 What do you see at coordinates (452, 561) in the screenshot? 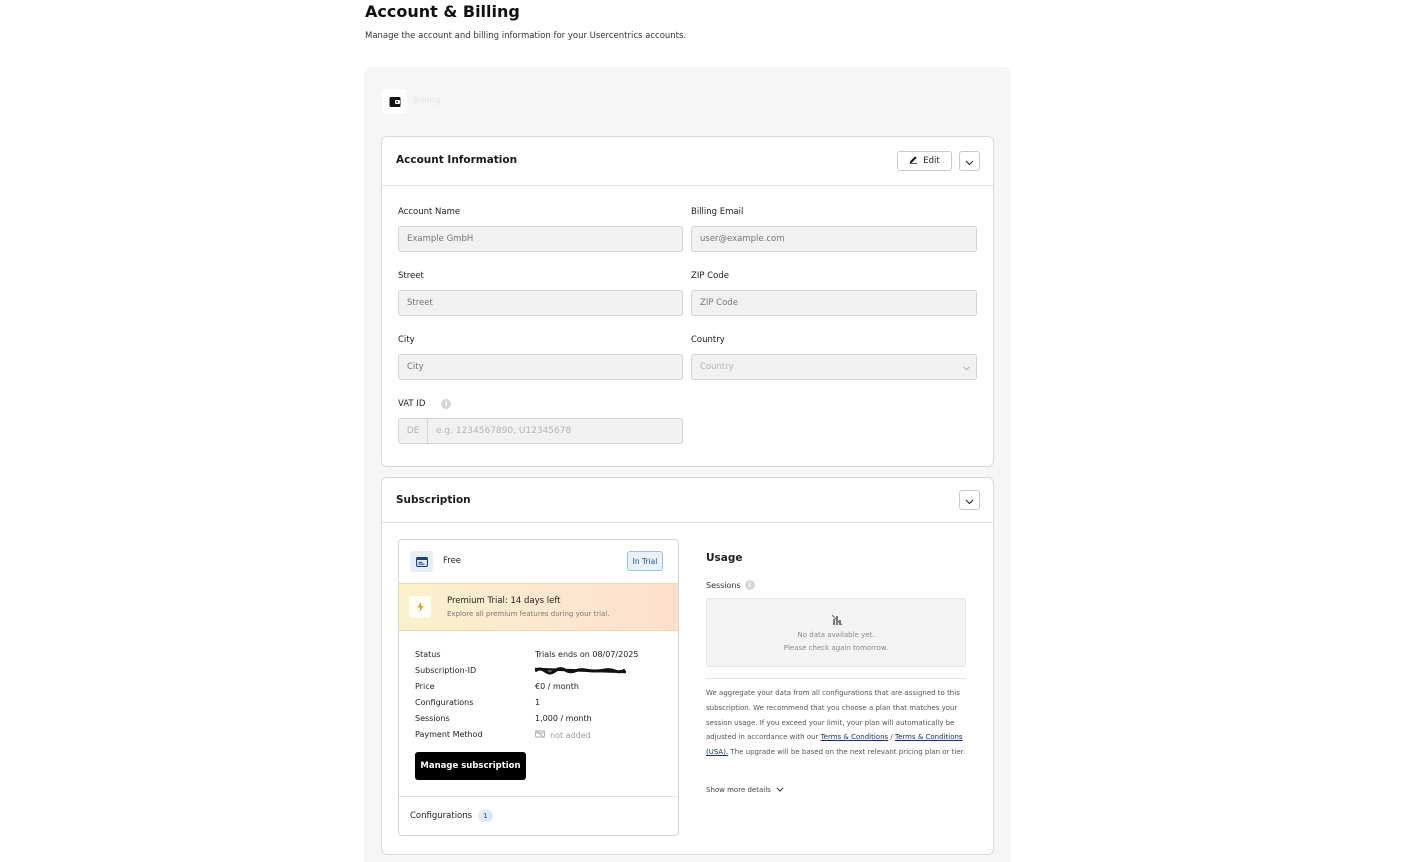
I see `plan-name: Free` at bounding box center [452, 561].